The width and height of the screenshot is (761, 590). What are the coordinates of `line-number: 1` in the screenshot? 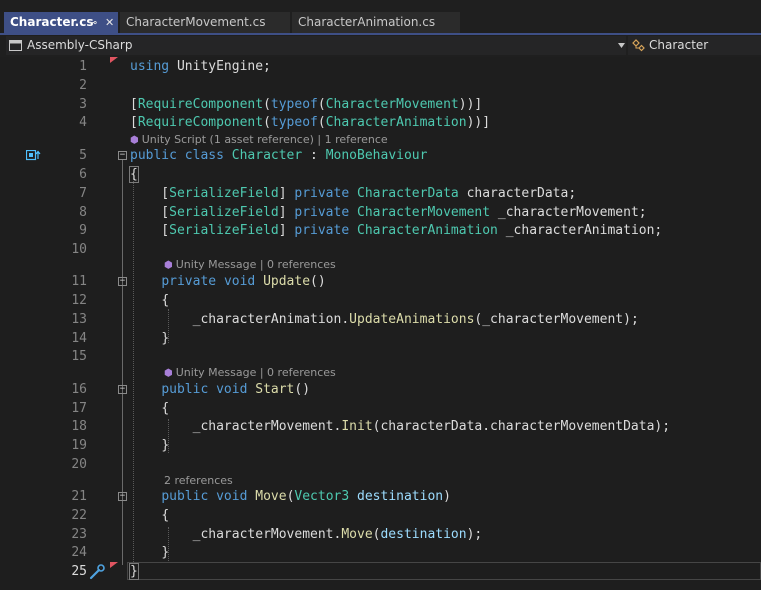 It's located at (83, 66).